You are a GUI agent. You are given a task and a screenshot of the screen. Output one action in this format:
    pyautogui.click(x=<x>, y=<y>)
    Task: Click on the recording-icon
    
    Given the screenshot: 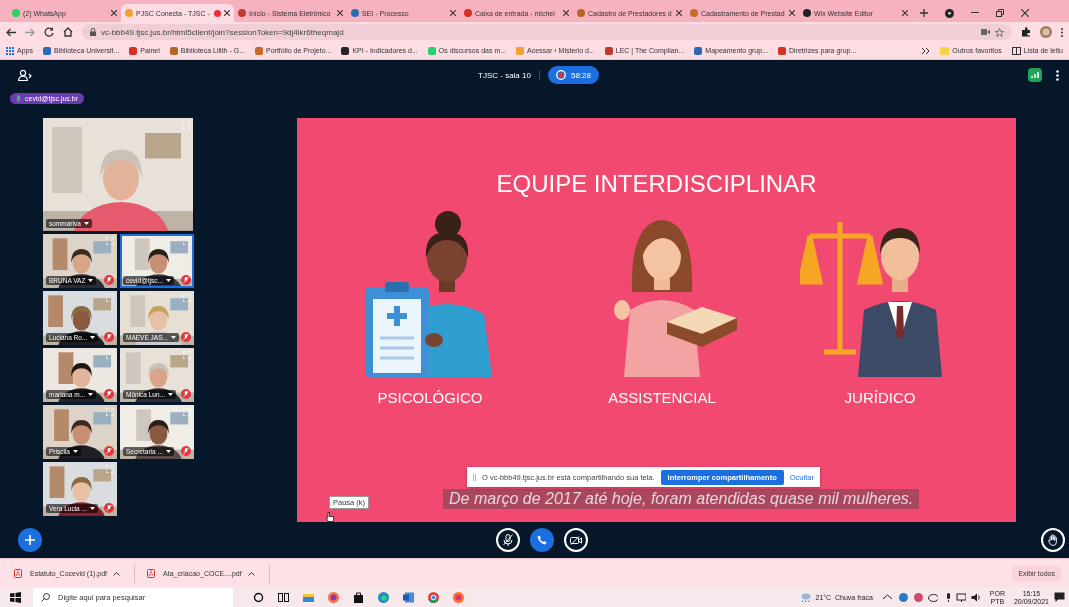 What is the action you would take?
    pyautogui.click(x=560, y=75)
    